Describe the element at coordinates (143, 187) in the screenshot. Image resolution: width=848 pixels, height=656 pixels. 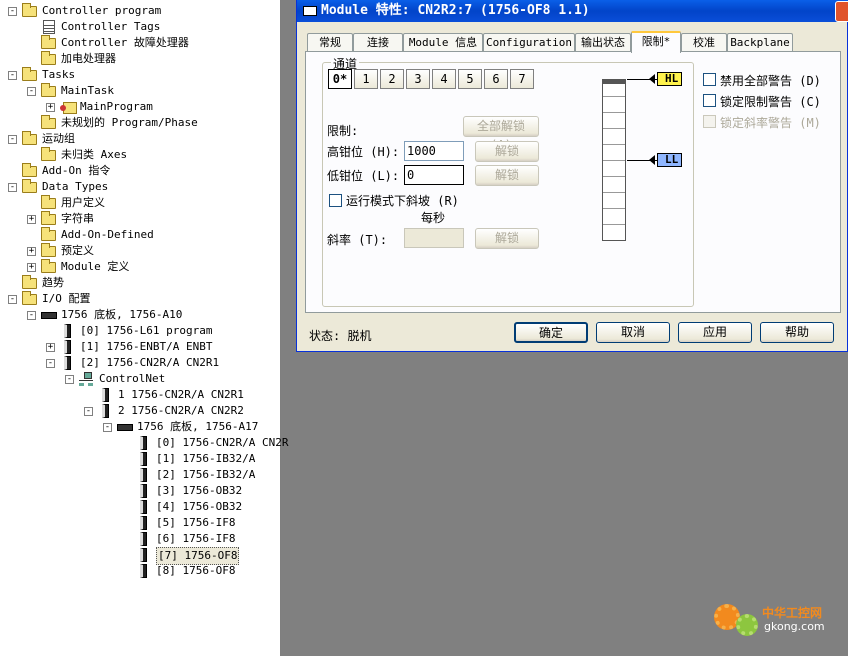
I see `tree-item: - Data Types` at that location.